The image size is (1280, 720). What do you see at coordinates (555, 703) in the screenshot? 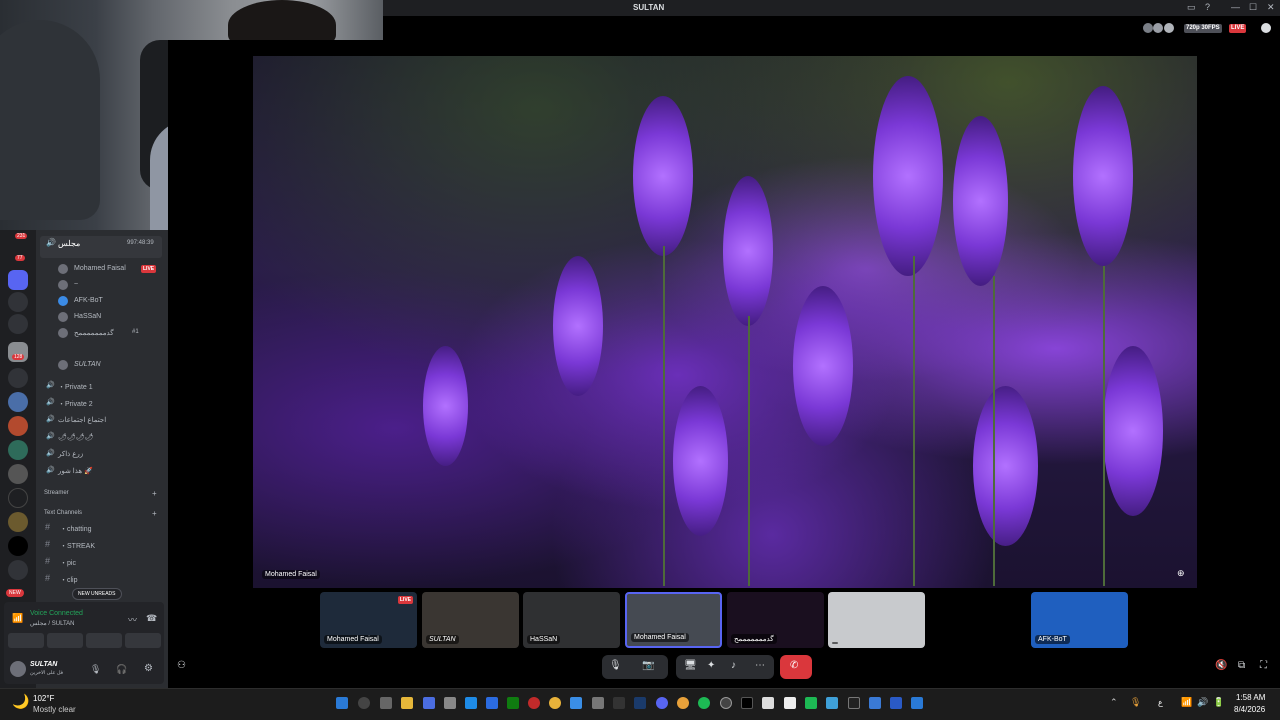
I see `chrome-icon` at bounding box center [555, 703].